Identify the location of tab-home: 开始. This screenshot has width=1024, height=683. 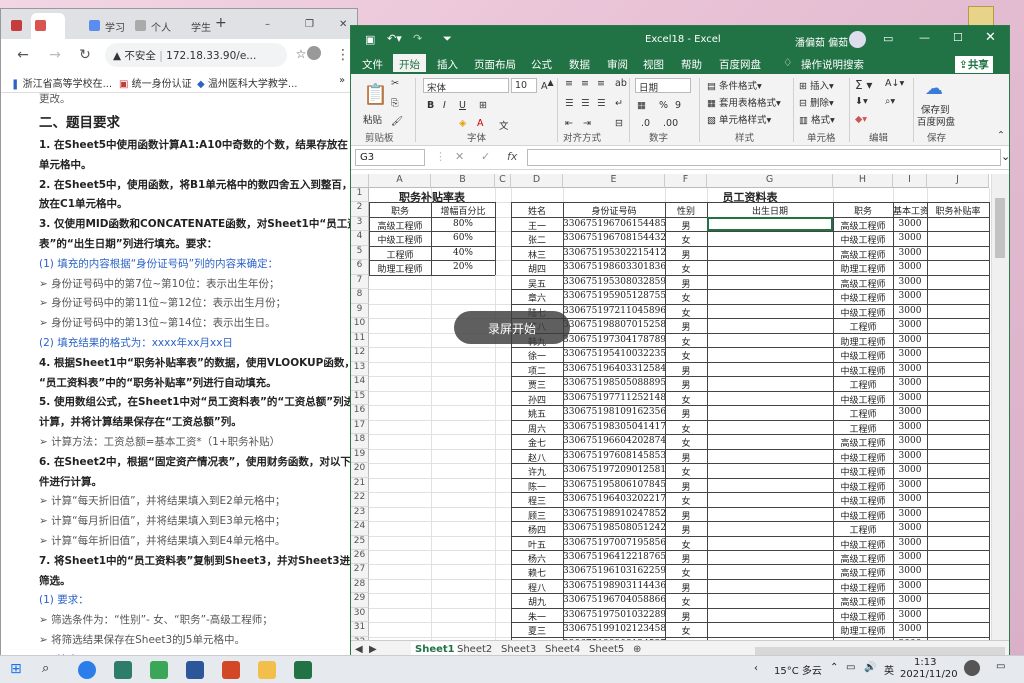
(409, 64).